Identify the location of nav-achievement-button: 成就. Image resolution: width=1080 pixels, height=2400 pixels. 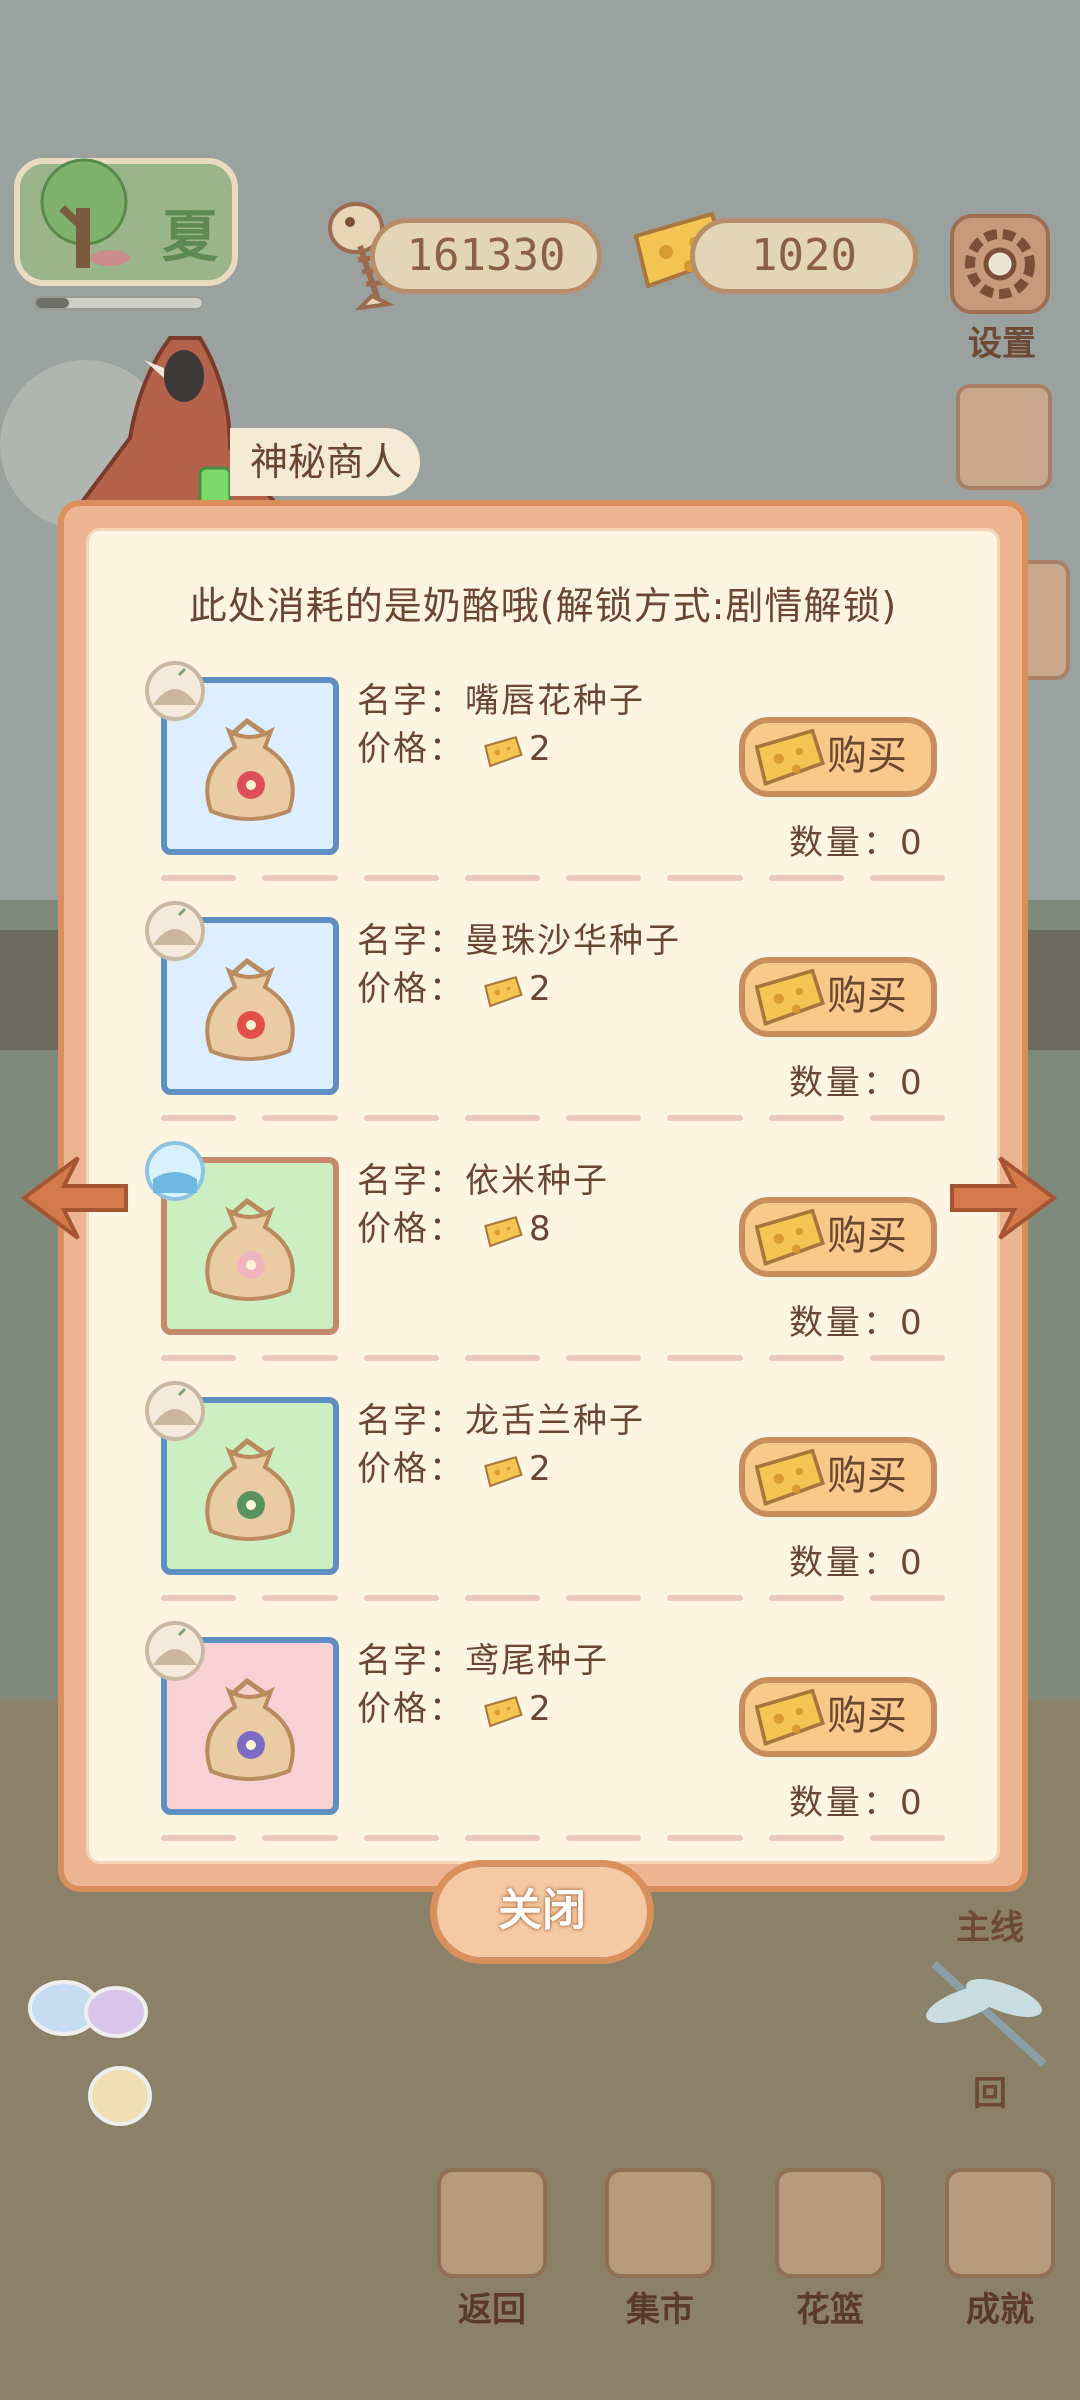
(1000, 2249).